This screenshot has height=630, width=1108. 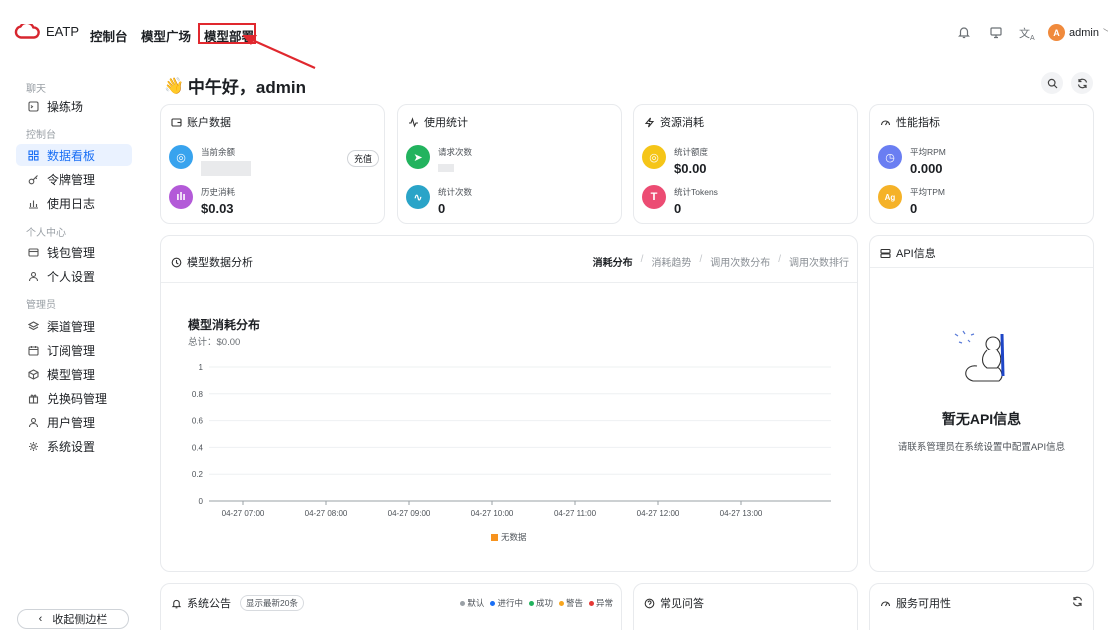 What do you see at coordinates (272, 164) in the screenshot?
I see `account-data-card: 账户数据 ◎ 当前余额 充值 ılı 历史消耗 $0.03` at bounding box center [272, 164].